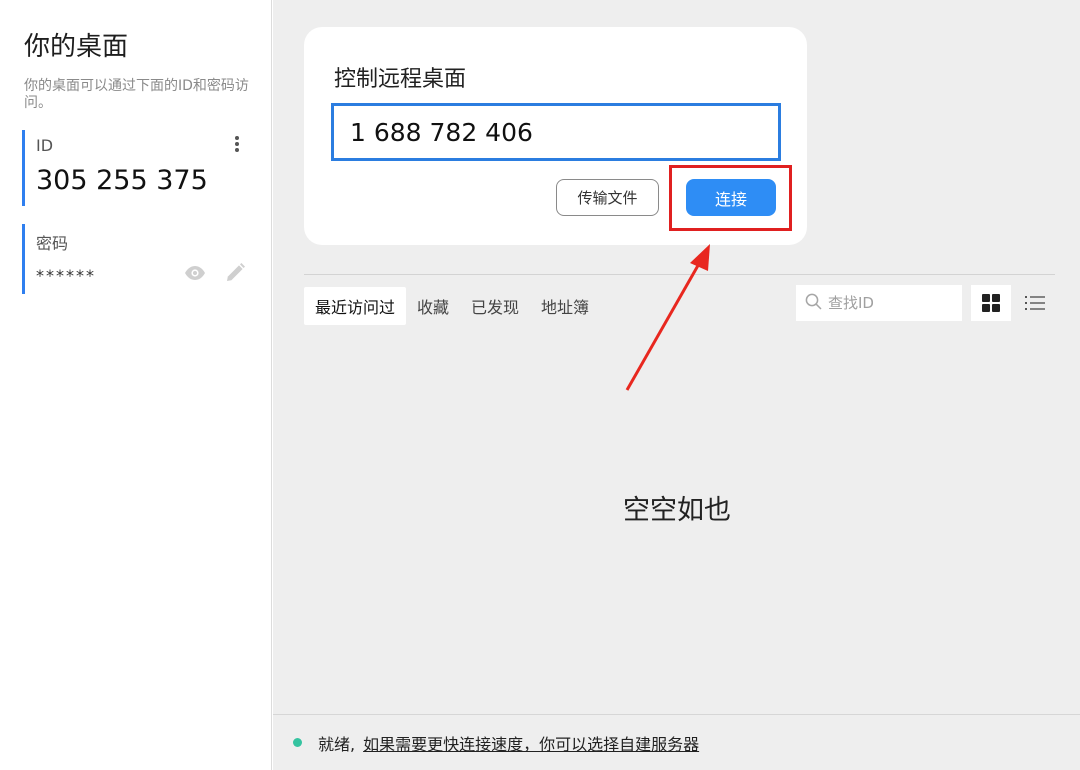  I want to click on my-id-label: ID, so click(45, 145).